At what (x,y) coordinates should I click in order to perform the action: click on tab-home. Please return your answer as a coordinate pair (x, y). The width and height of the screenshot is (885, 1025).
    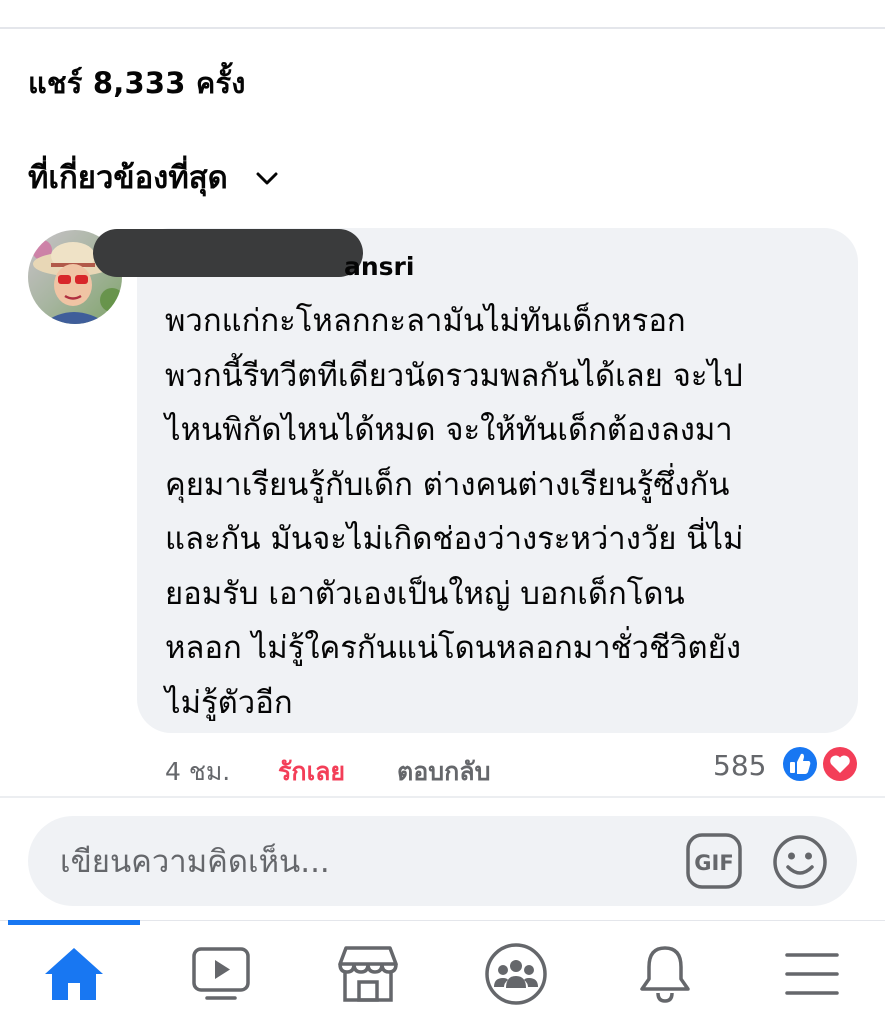
    Looking at the image, I should click on (74, 974).